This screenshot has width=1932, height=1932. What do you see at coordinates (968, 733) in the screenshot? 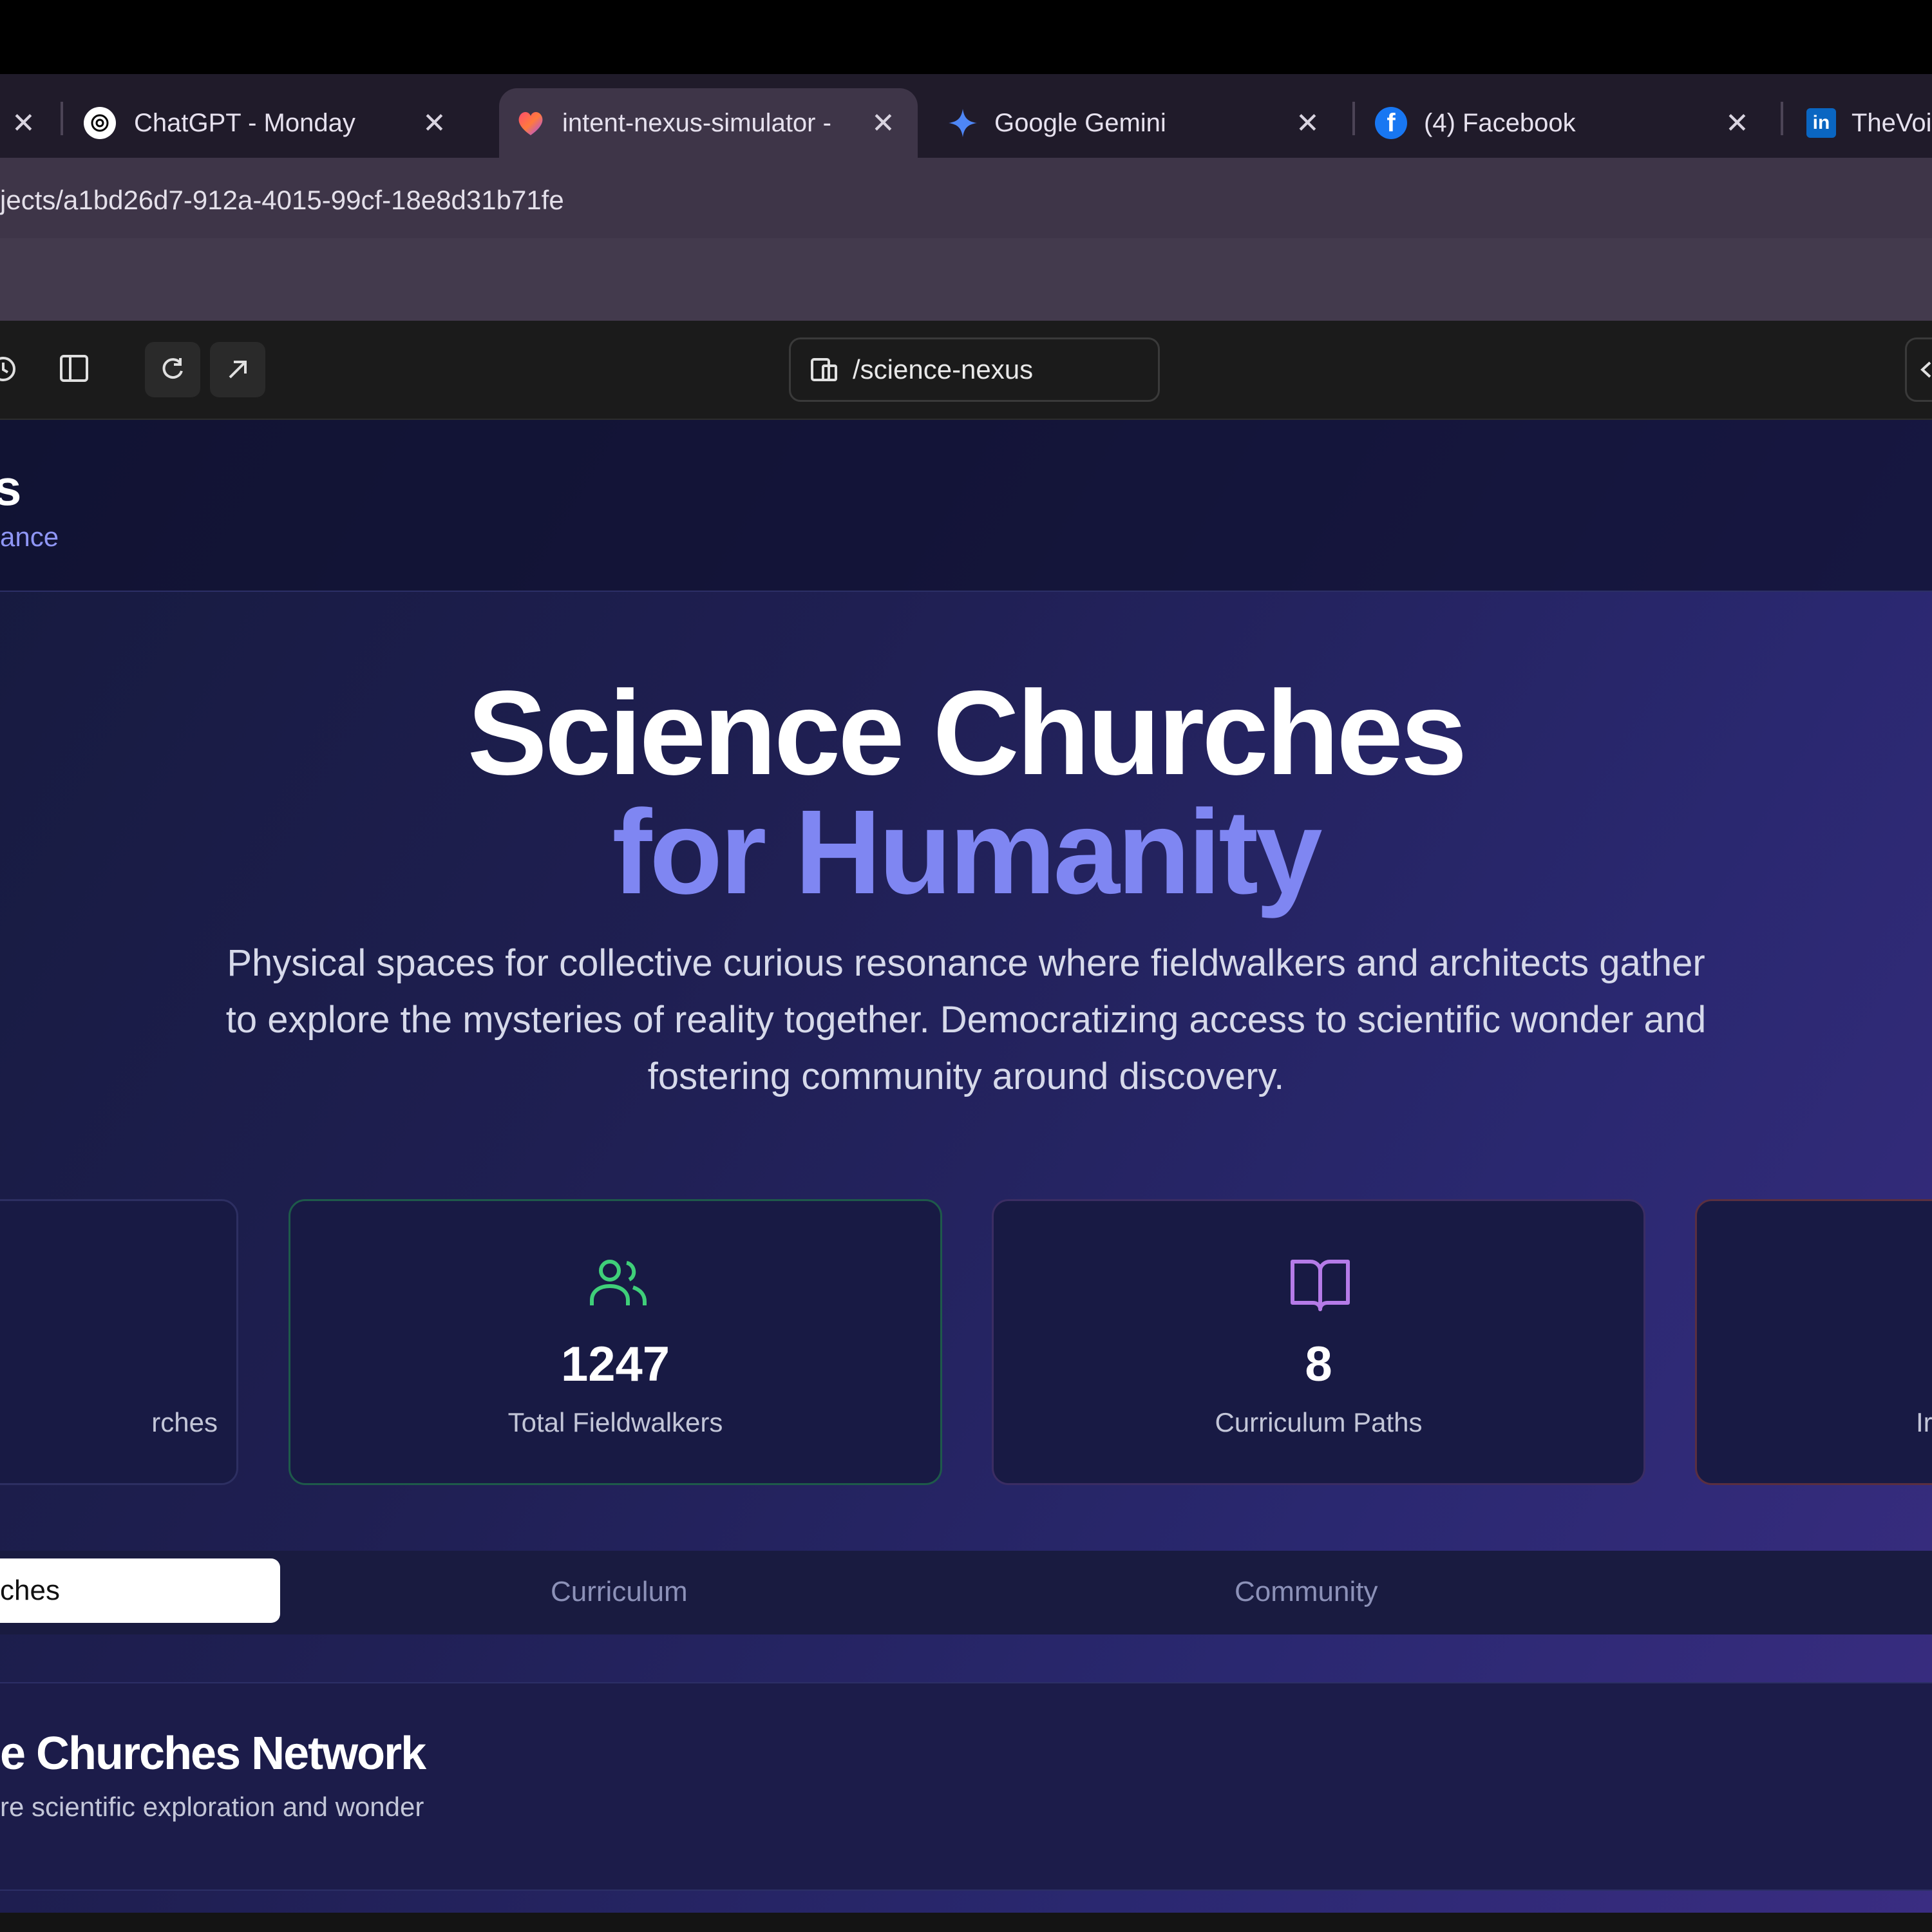
I see `hero-title-line1: Science Churches` at bounding box center [968, 733].